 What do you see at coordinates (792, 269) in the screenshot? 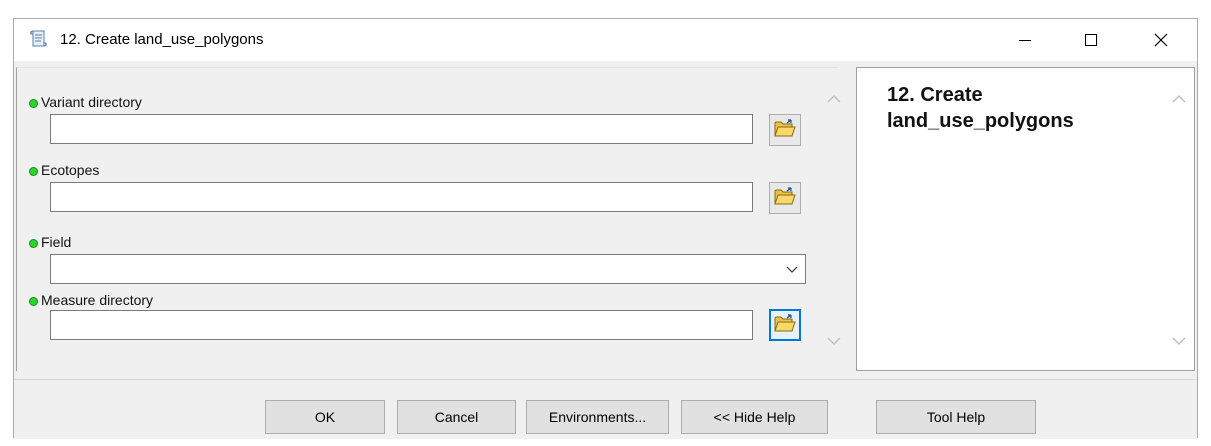
I see `chevron-down-icon` at bounding box center [792, 269].